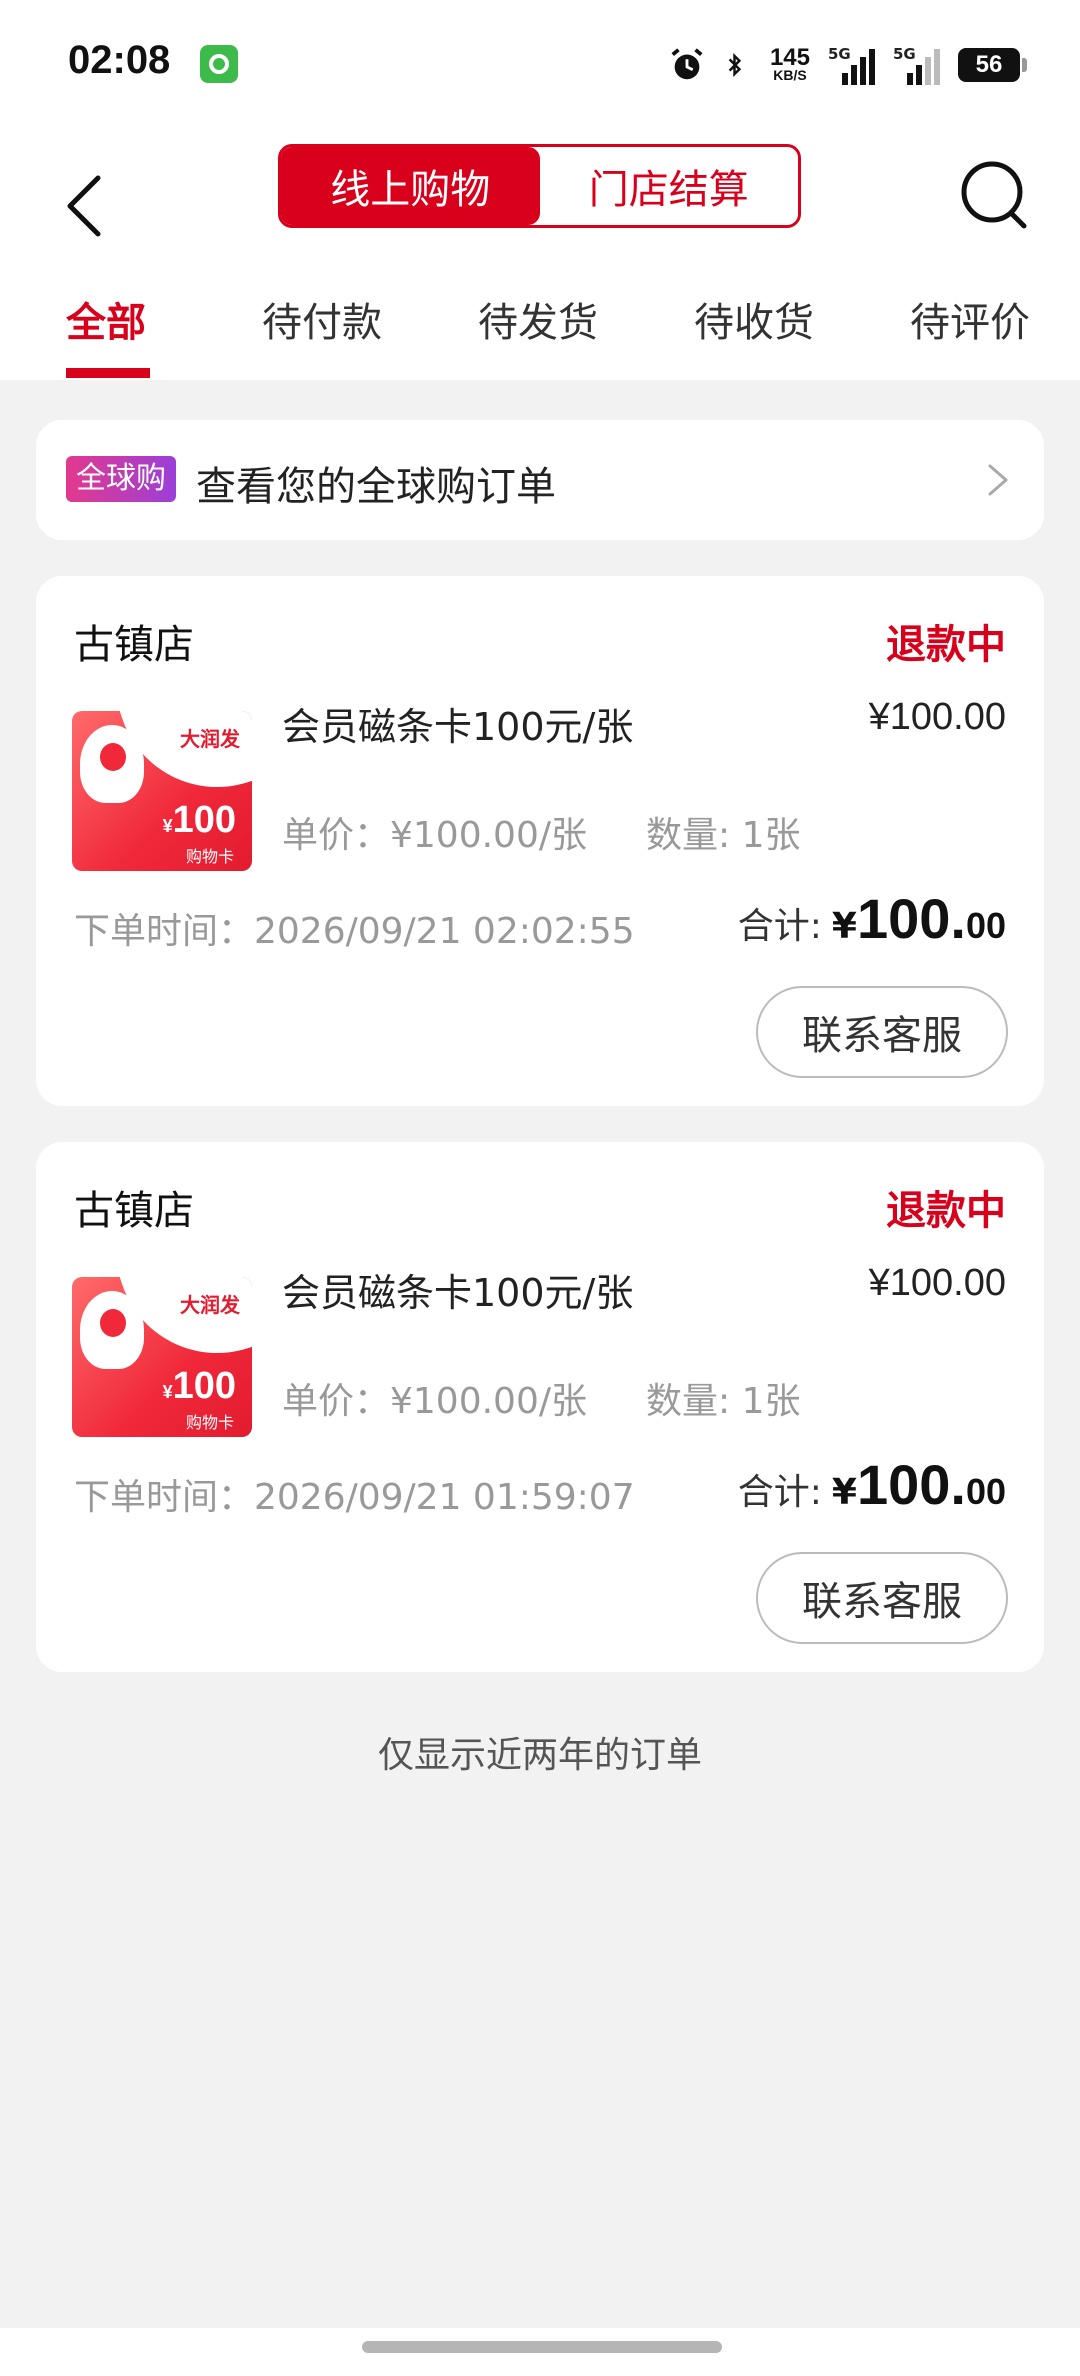 The width and height of the screenshot is (1080, 2376). I want to click on global-banner-text: 查看您的全球购订单, so click(376, 487).